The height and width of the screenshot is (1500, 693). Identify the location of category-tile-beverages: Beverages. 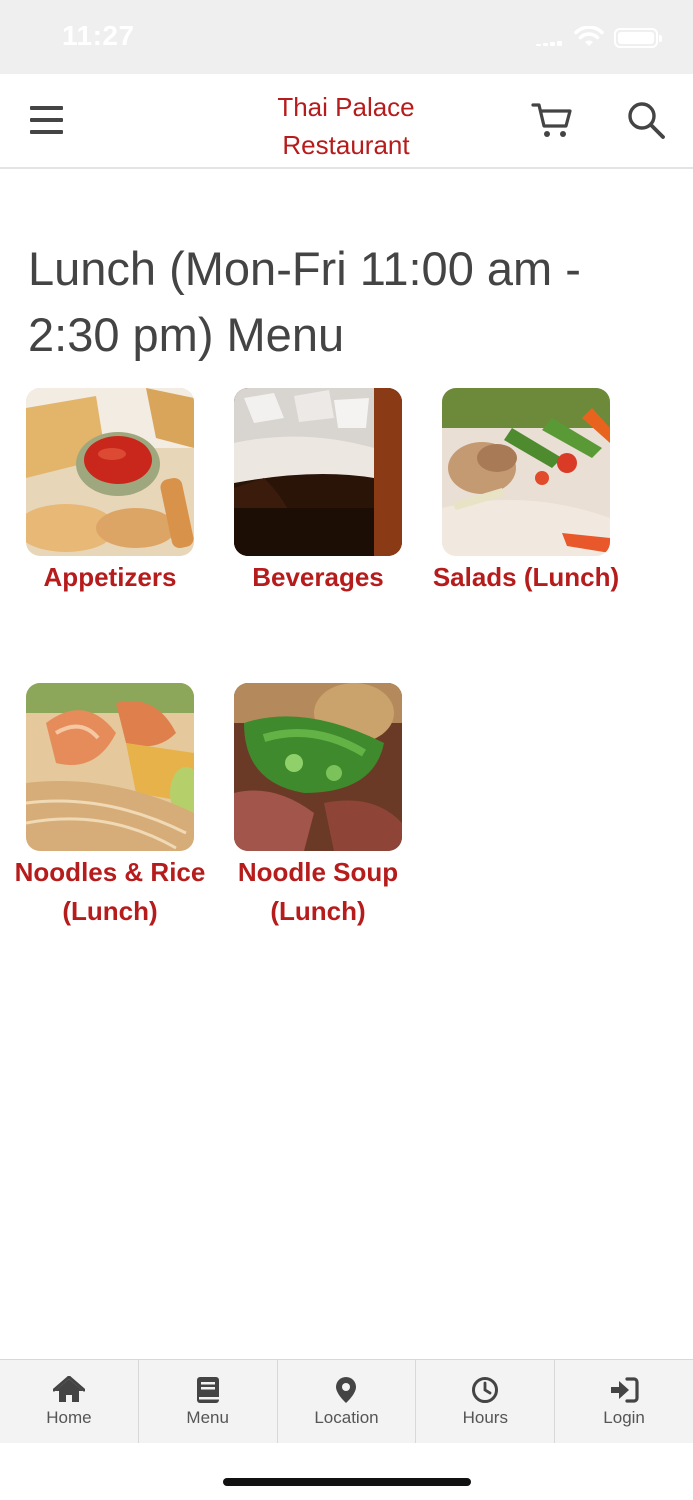
(318, 492).